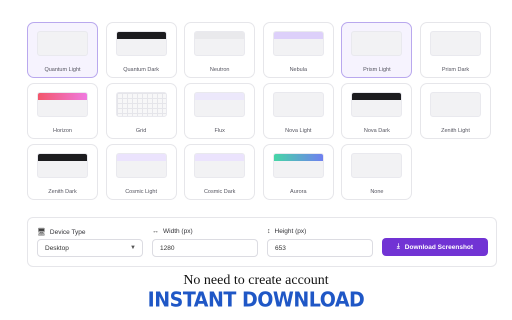 This screenshot has width=512, height=320. What do you see at coordinates (141, 192) in the screenshot?
I see `theme-label: Cosmic Light` at bounding box center [141, 192].